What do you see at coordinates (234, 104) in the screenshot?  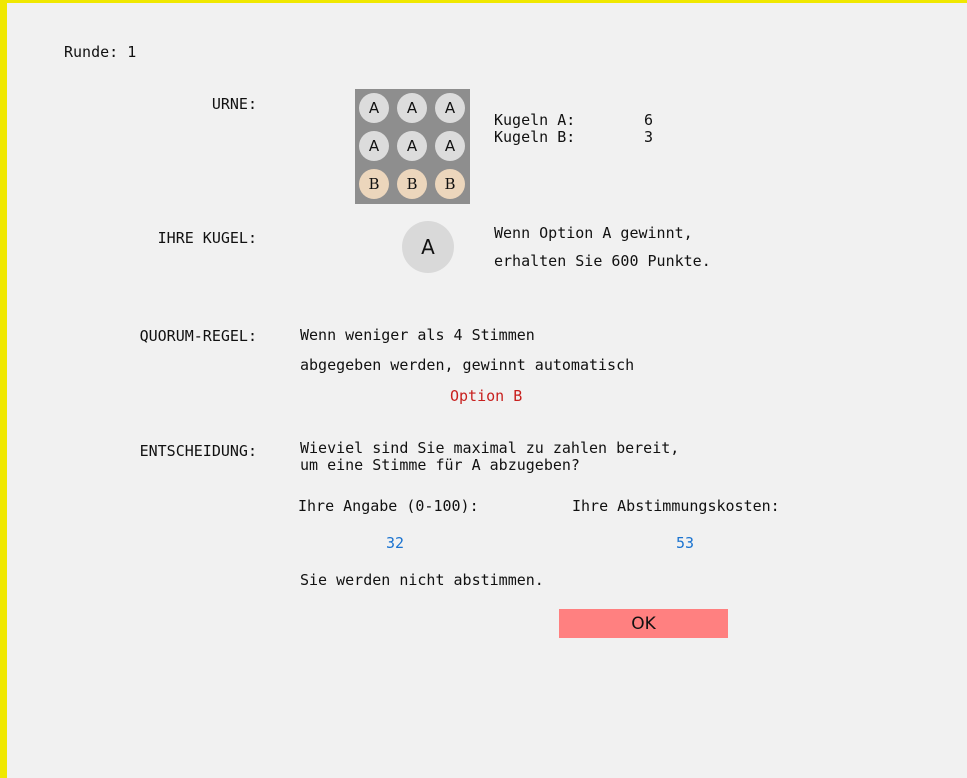 I see `urn-label: URNE:` at bounding box center [234, 104].